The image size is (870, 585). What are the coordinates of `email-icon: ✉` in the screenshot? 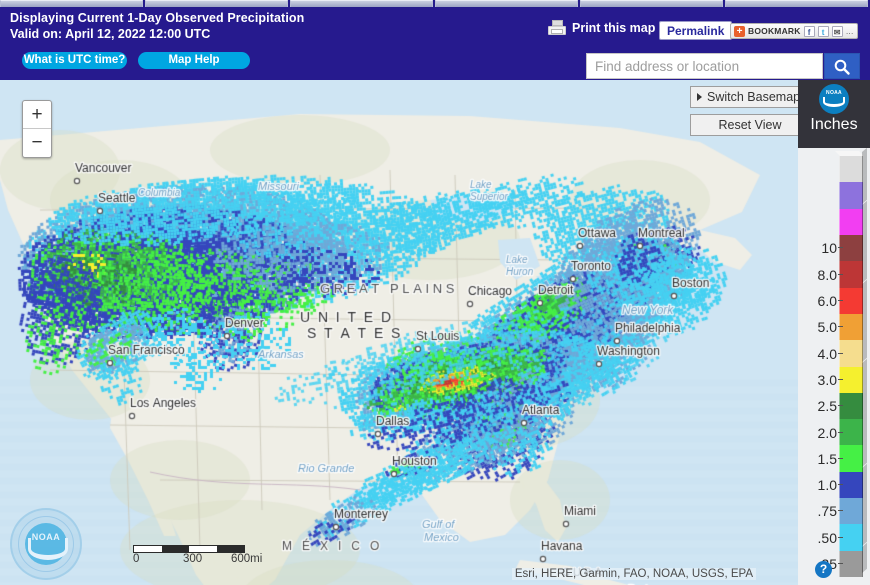 It's located at (837, 31).